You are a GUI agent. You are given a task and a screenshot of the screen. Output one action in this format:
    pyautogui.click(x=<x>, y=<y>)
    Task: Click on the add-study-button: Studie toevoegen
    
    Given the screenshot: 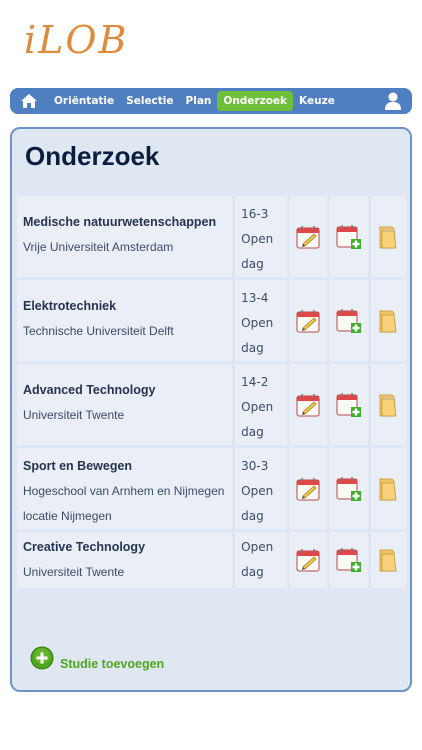 What is the action you would take?
    pyautogui.click(x=97, y=658)
    